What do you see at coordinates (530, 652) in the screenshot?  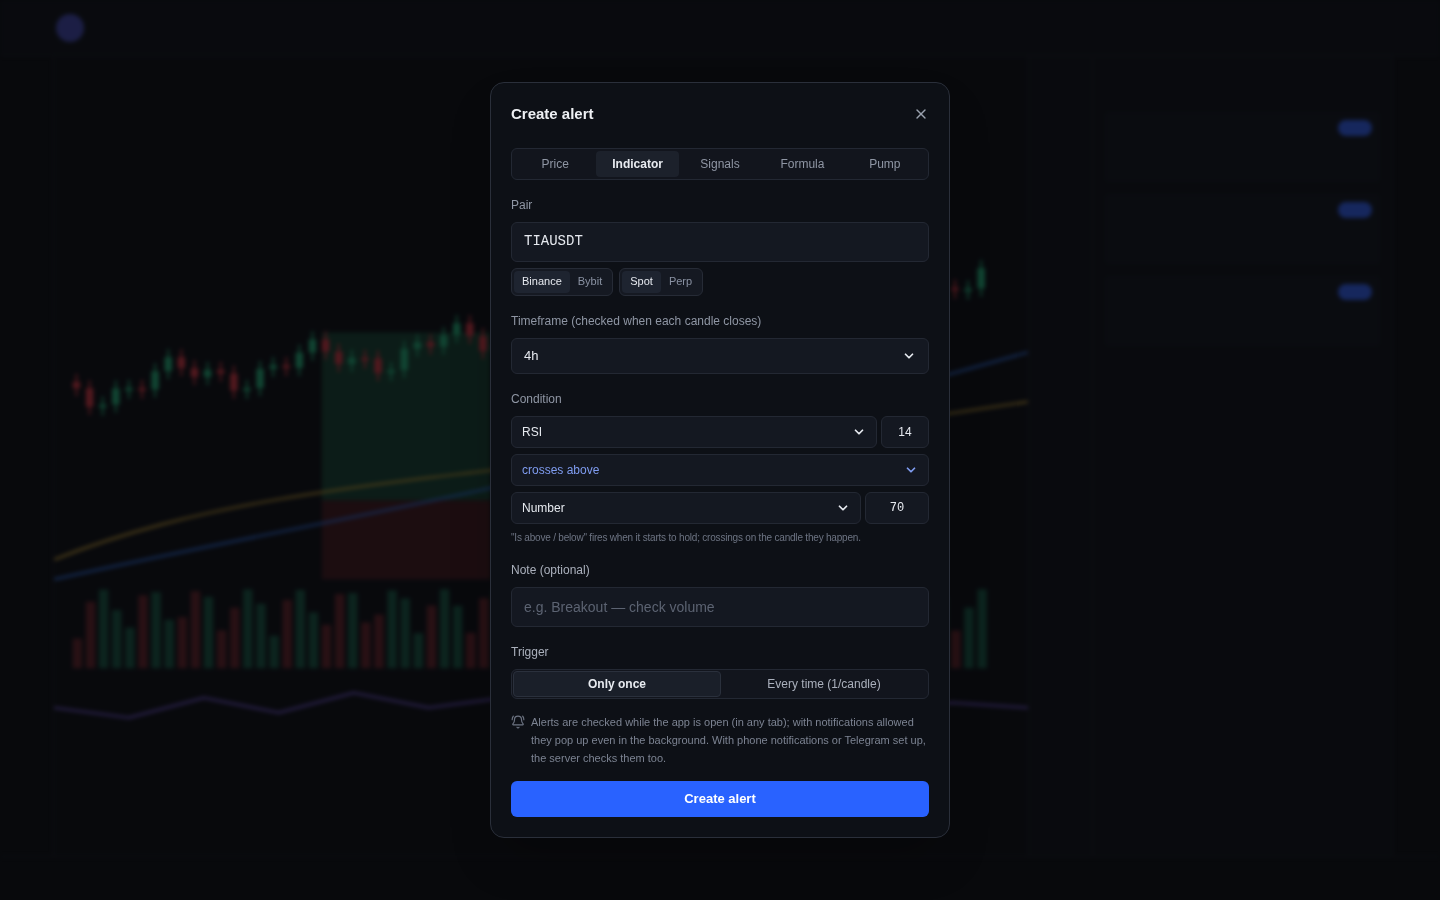 I see `field-label: Trigger` at bounding box center [530, 652].